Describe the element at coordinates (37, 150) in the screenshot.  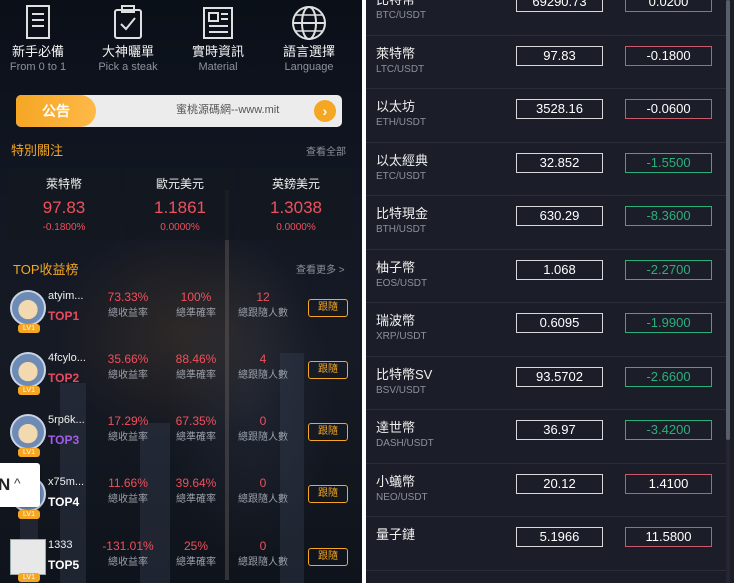
I see `favorites-title: 特別關注` at that location.